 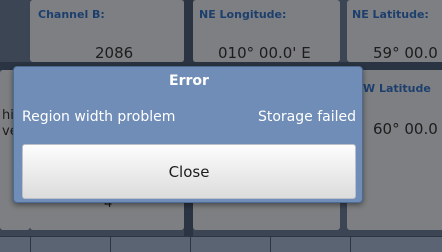 I want to click on w-latitude-label: W Latitude, so click(x=397, y=88).